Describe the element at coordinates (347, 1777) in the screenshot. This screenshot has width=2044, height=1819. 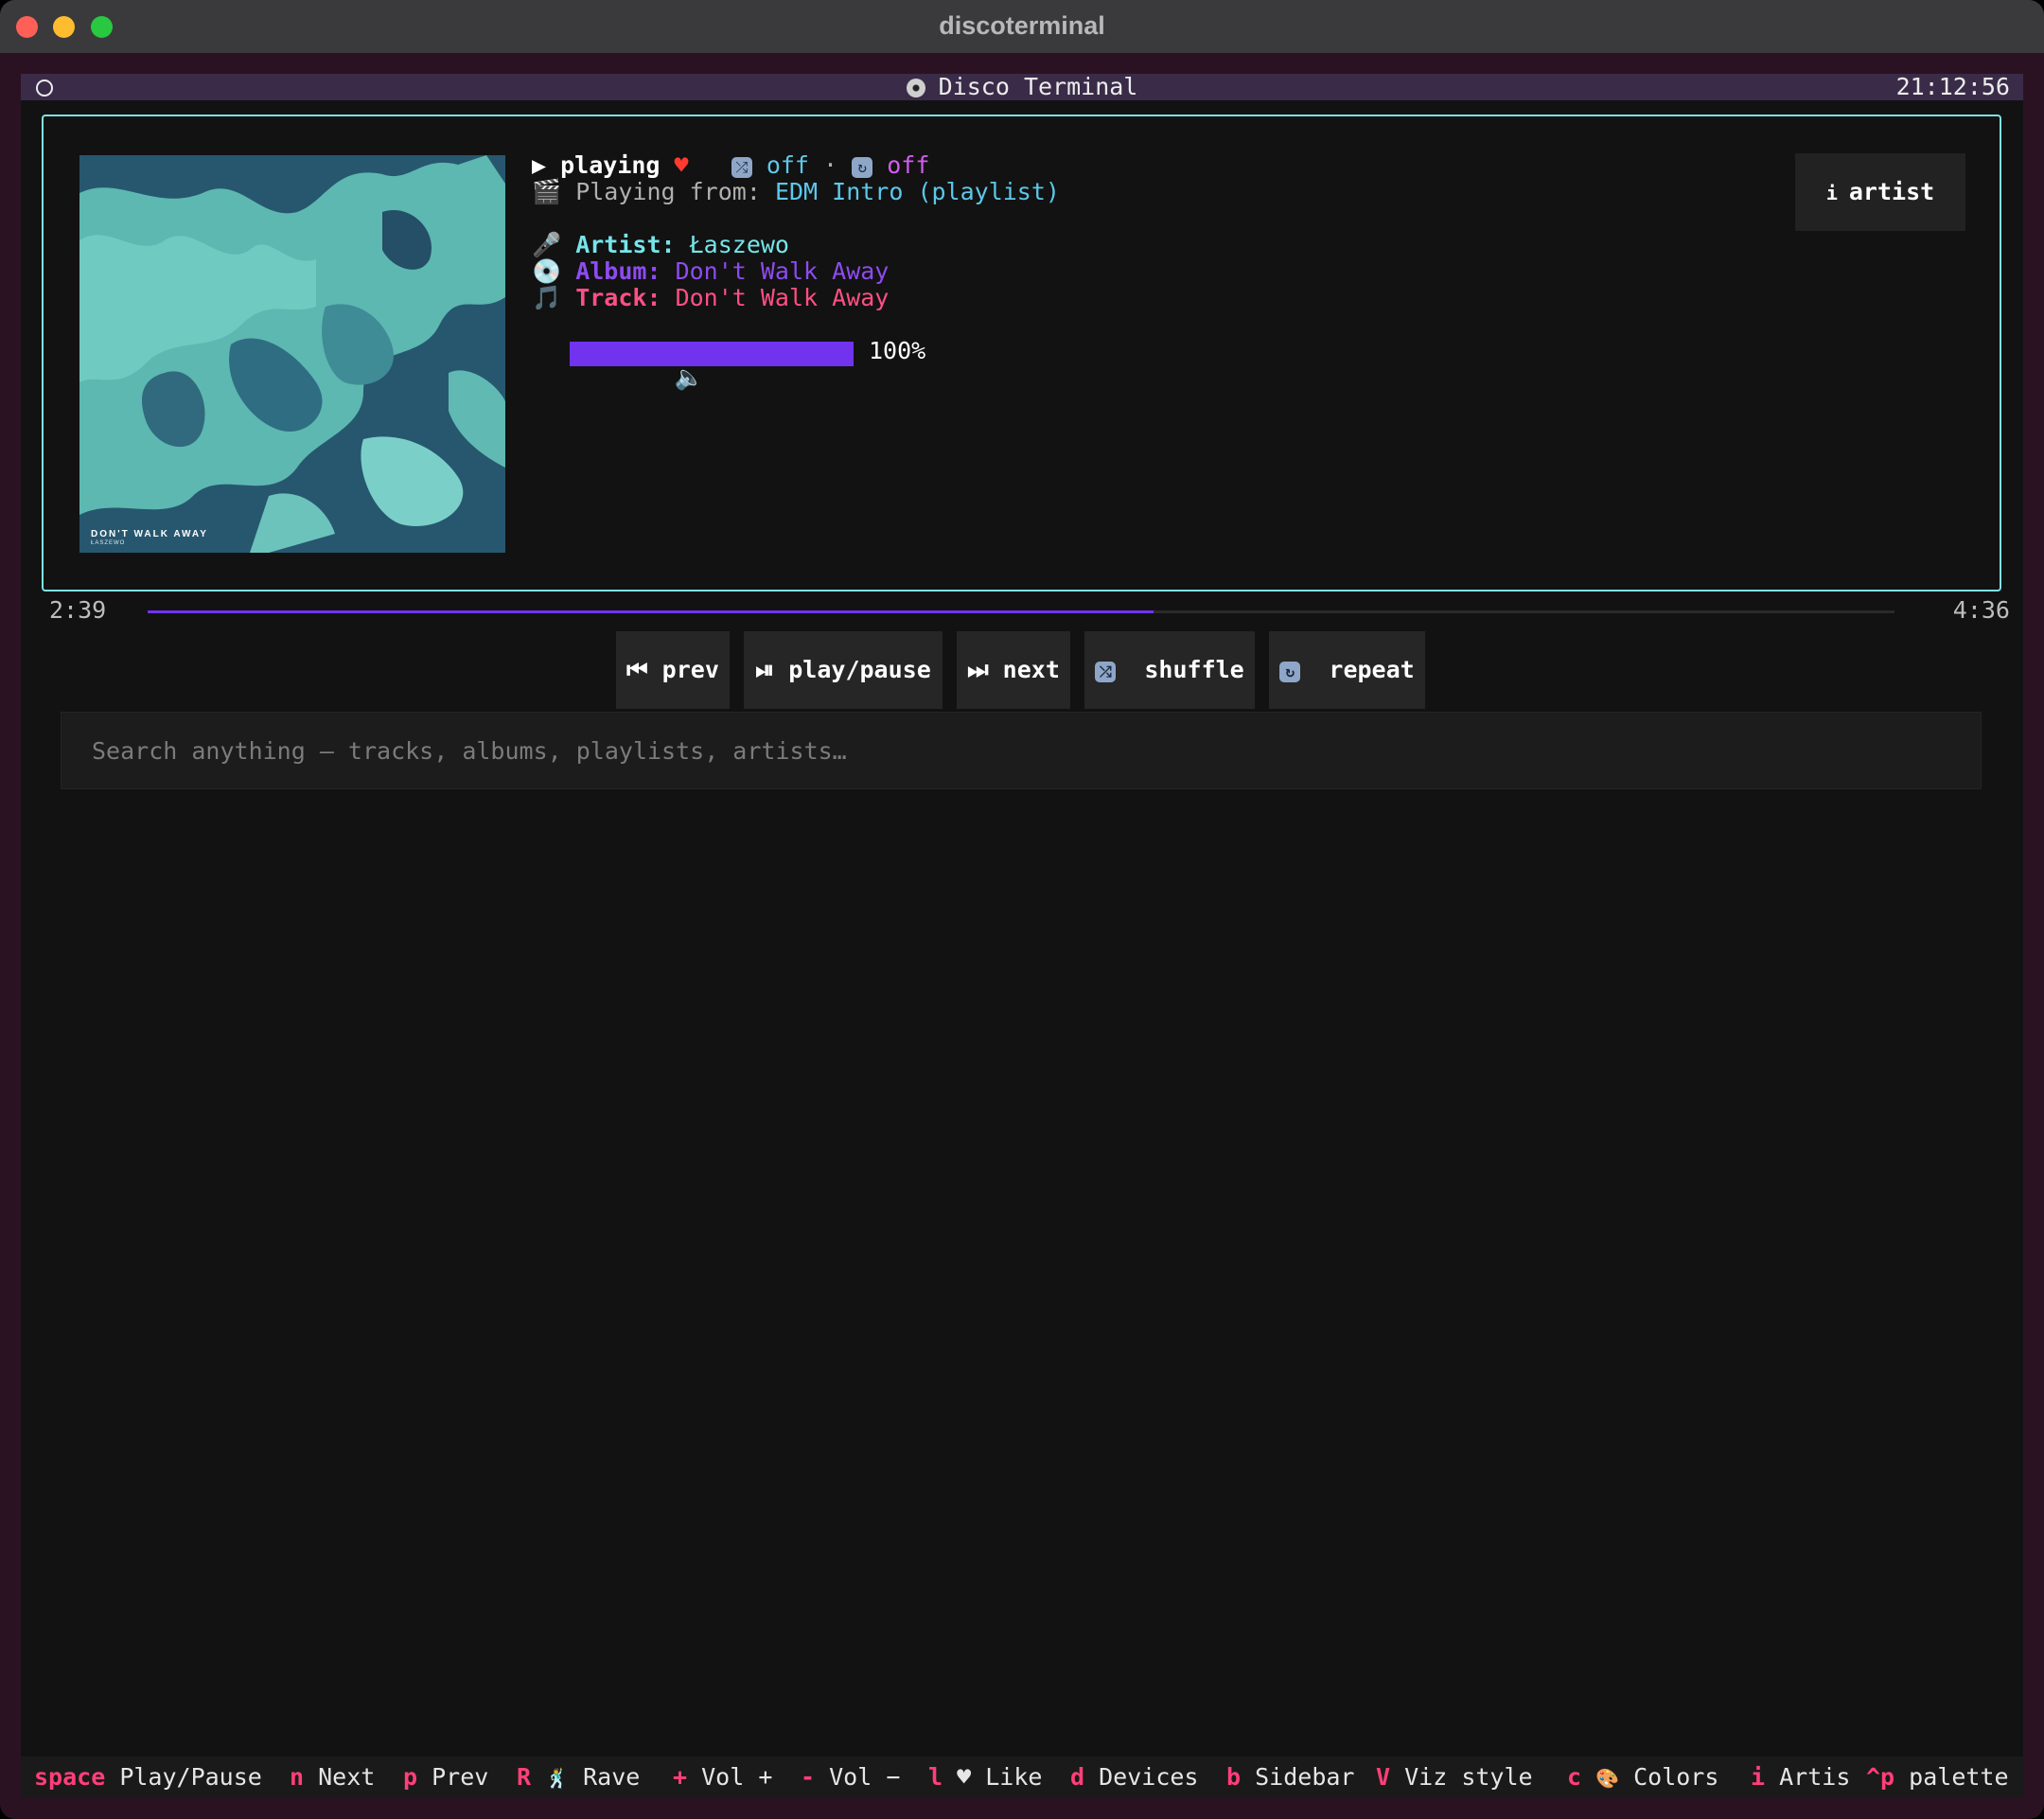
I see `hint-label: Next` at that location.